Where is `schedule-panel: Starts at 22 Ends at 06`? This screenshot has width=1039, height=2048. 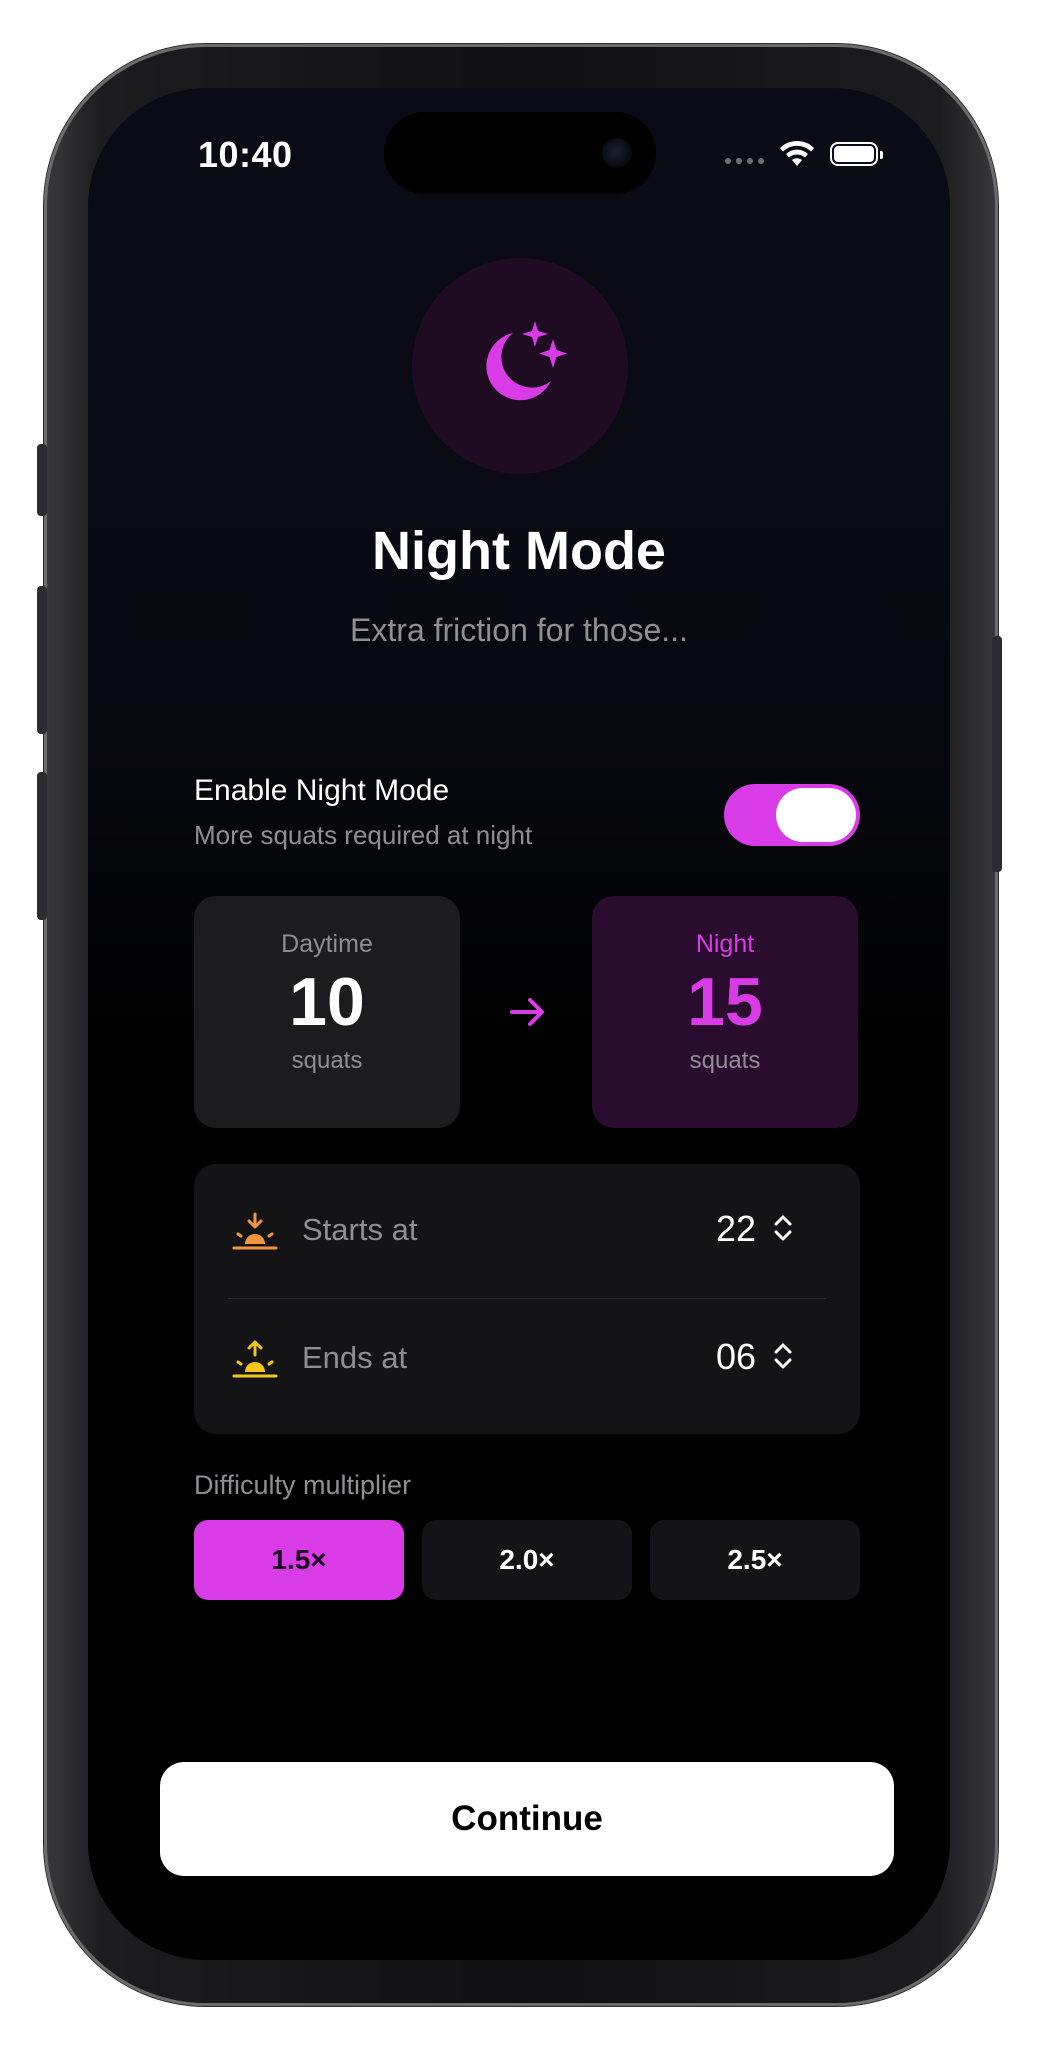 schedule-panel: Starts at 22 Ends at 06 is located at coordinates (527, 1299).